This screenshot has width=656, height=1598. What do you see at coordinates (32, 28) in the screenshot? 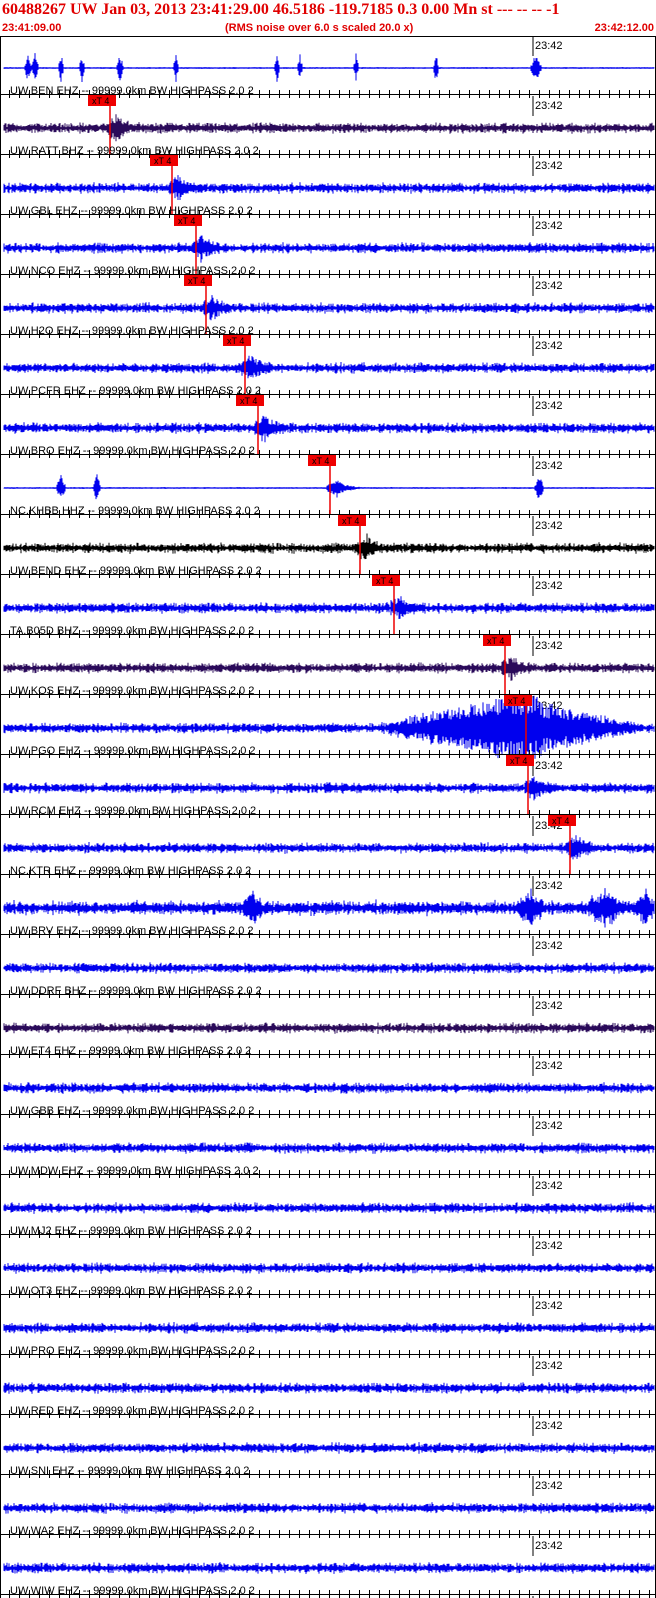
I see `start-time-label: 23:41:09.00` at bounding box center [32, 28].